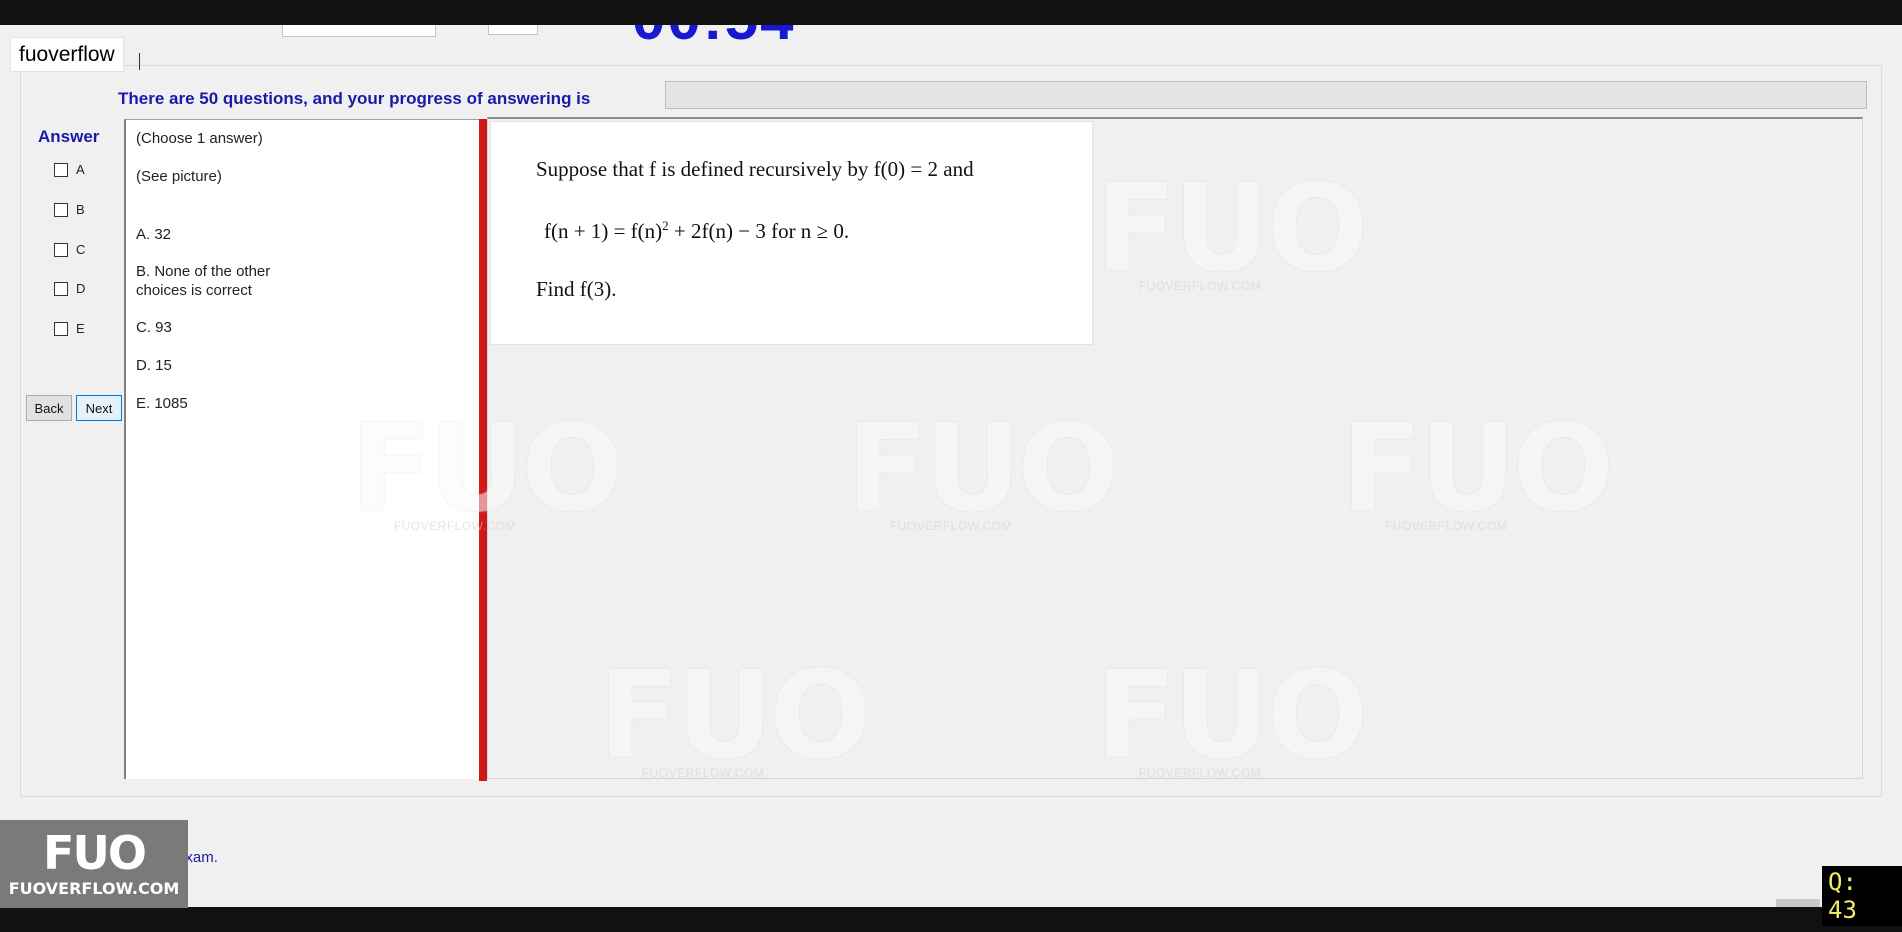 The width and height of the screenshot is (1902, 932). I want to click on fuoverflow-logo: FUO FUOVERFLOW.COM, so click(94, 864).